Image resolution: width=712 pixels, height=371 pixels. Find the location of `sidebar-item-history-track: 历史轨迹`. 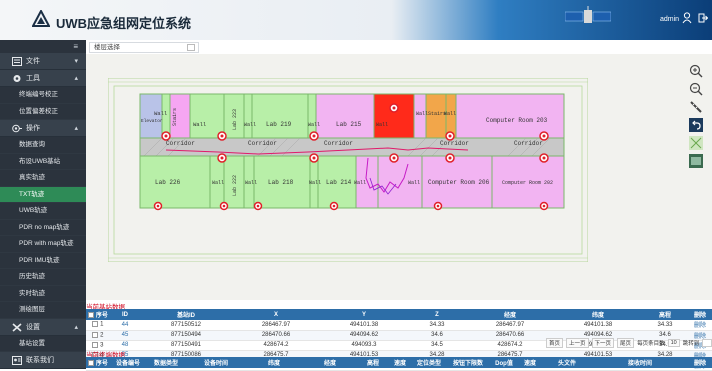

sidebar-item-history-track: 历史轨迹 is located at coordinates (43, 277).